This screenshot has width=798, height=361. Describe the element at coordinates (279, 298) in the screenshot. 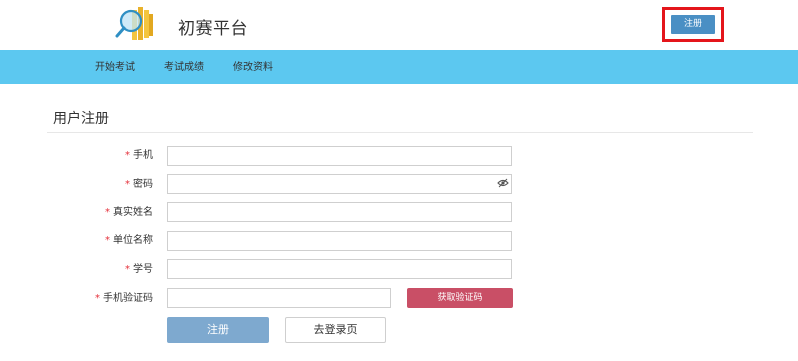

I see `sms-code-field` at that location.